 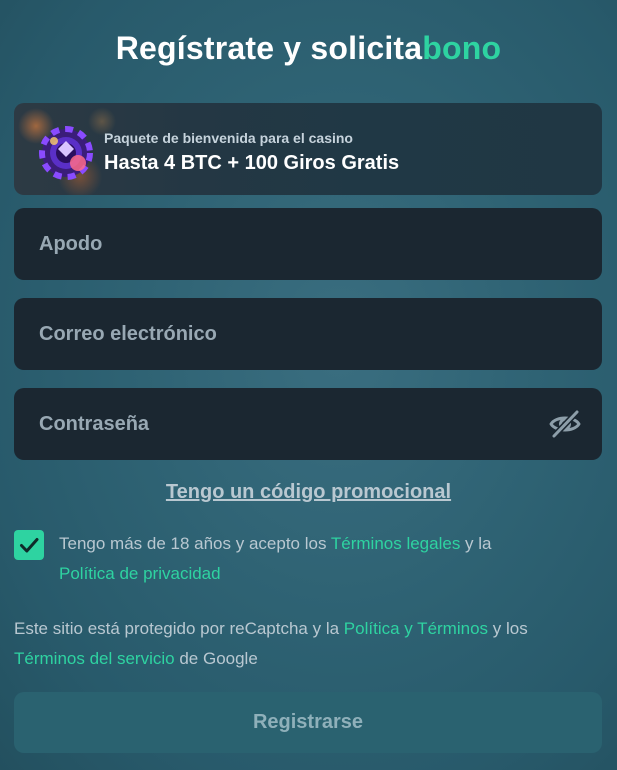 I want to click on recaptcha-policy-link: Política y Términos, so click(x=416, y=628).